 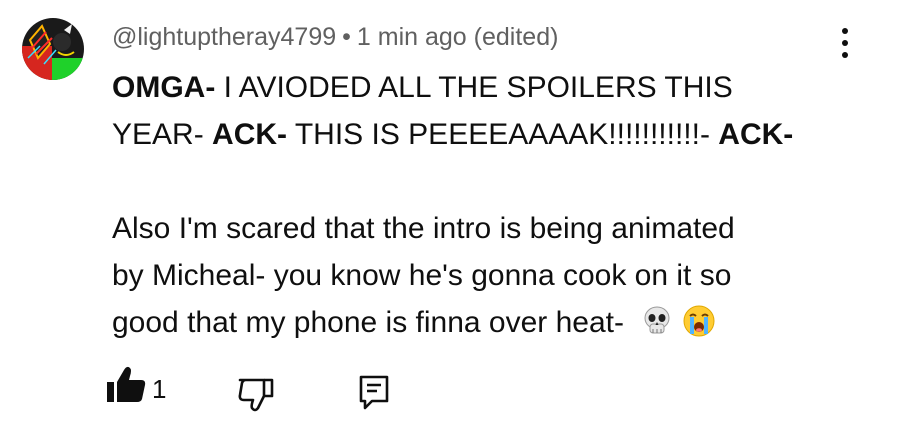 What do you see at coordinates (845, 48) in the screenshot?
I see `more-vertical-icon` at bounding box center [845, 48].